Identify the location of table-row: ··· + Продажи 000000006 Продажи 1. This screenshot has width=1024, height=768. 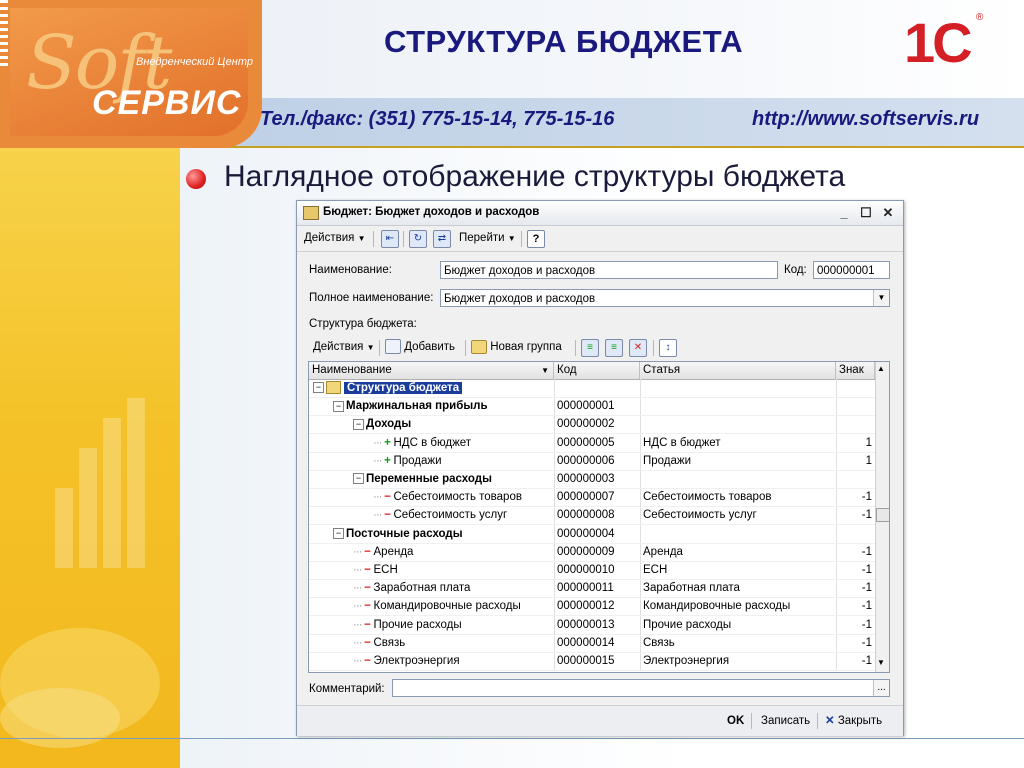
(592, 461).